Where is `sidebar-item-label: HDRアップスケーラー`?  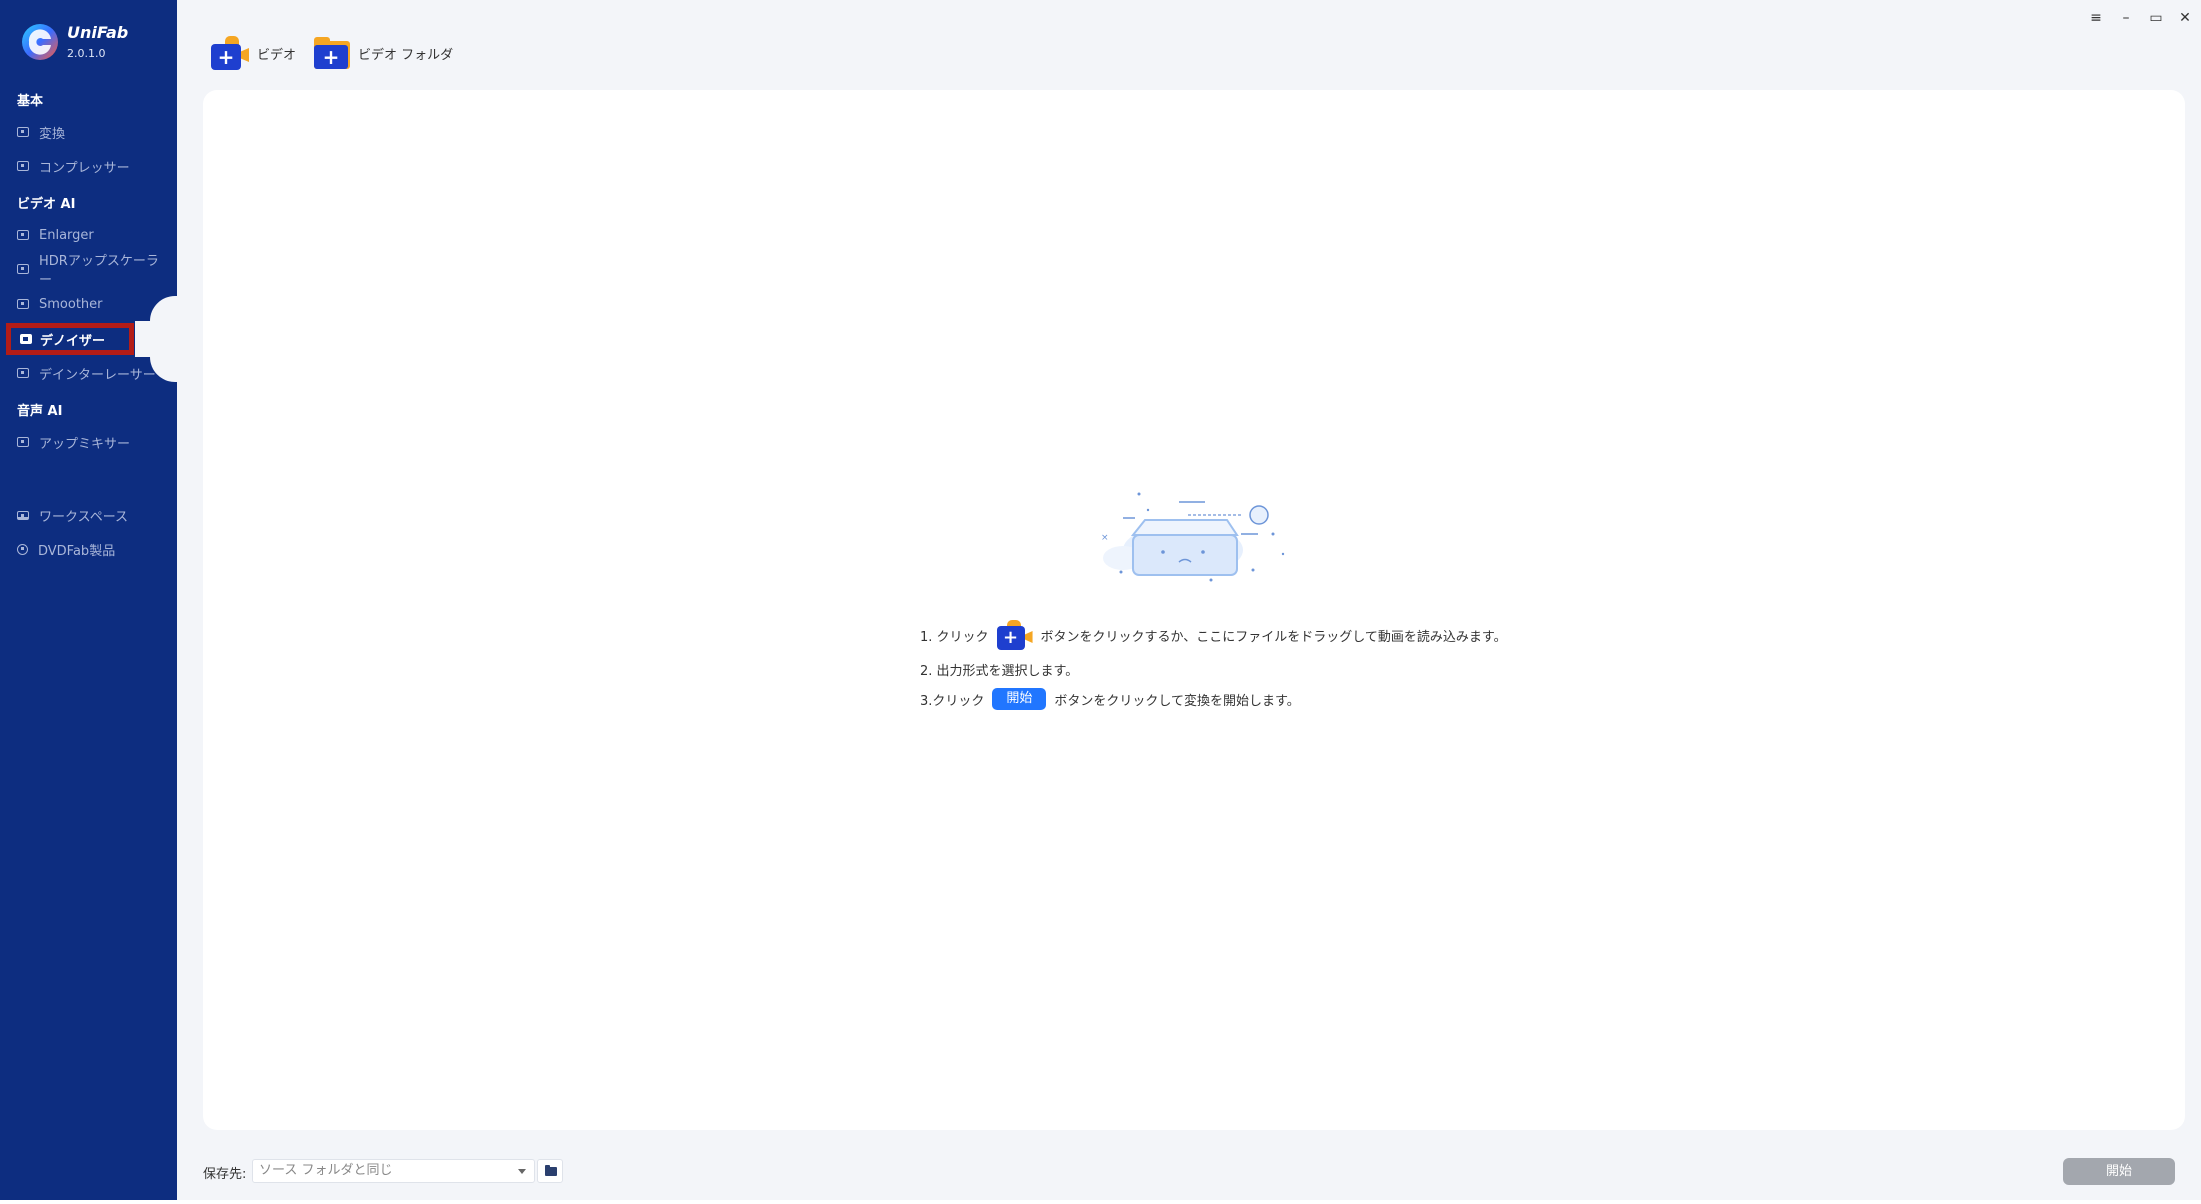
sidebar-item-label: HDRアップスケーラー is located at coordinates (99, 271).